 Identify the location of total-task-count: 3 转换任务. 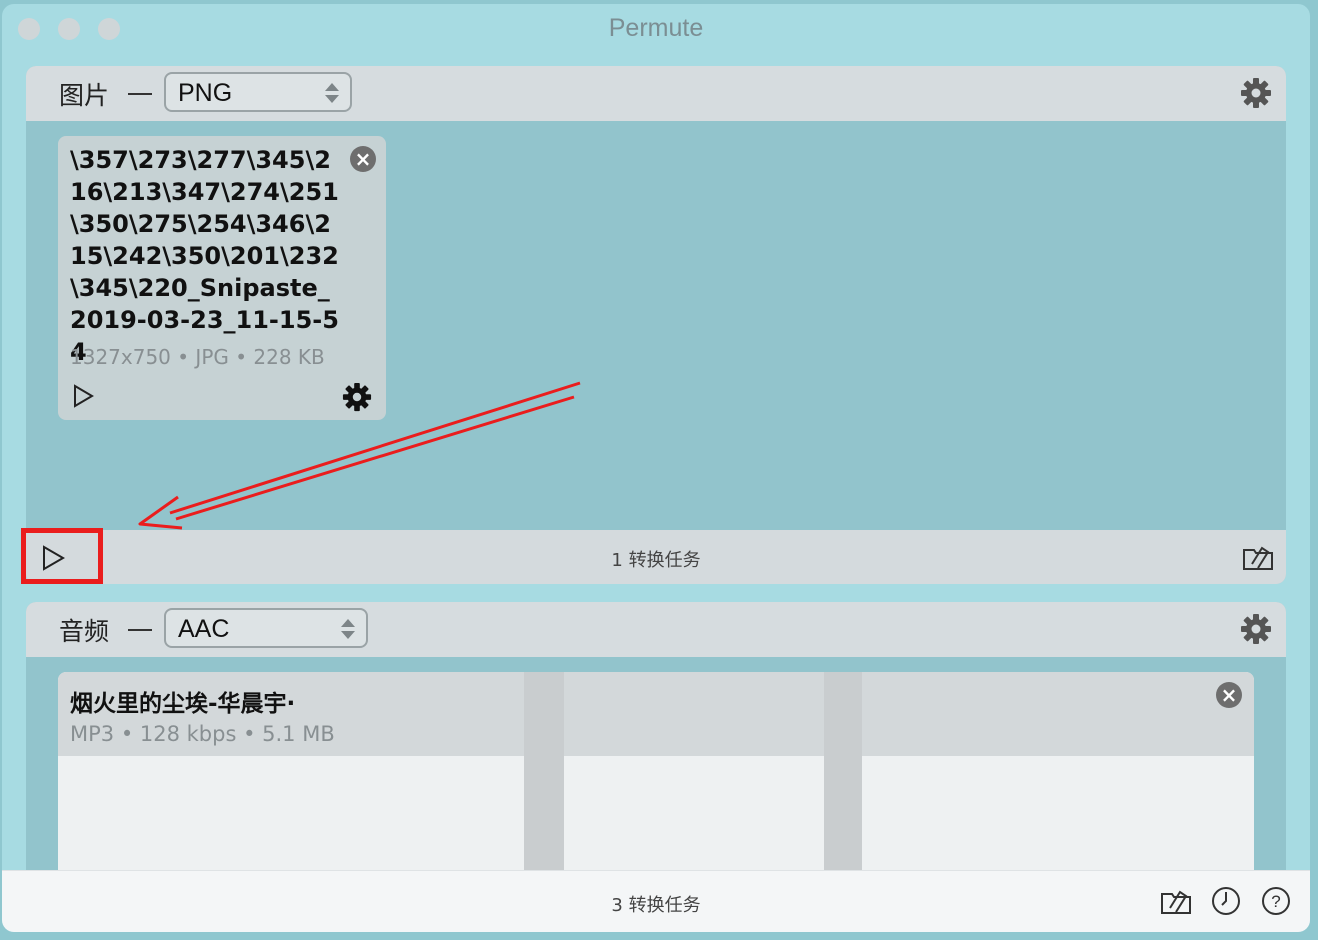
(656, 905).